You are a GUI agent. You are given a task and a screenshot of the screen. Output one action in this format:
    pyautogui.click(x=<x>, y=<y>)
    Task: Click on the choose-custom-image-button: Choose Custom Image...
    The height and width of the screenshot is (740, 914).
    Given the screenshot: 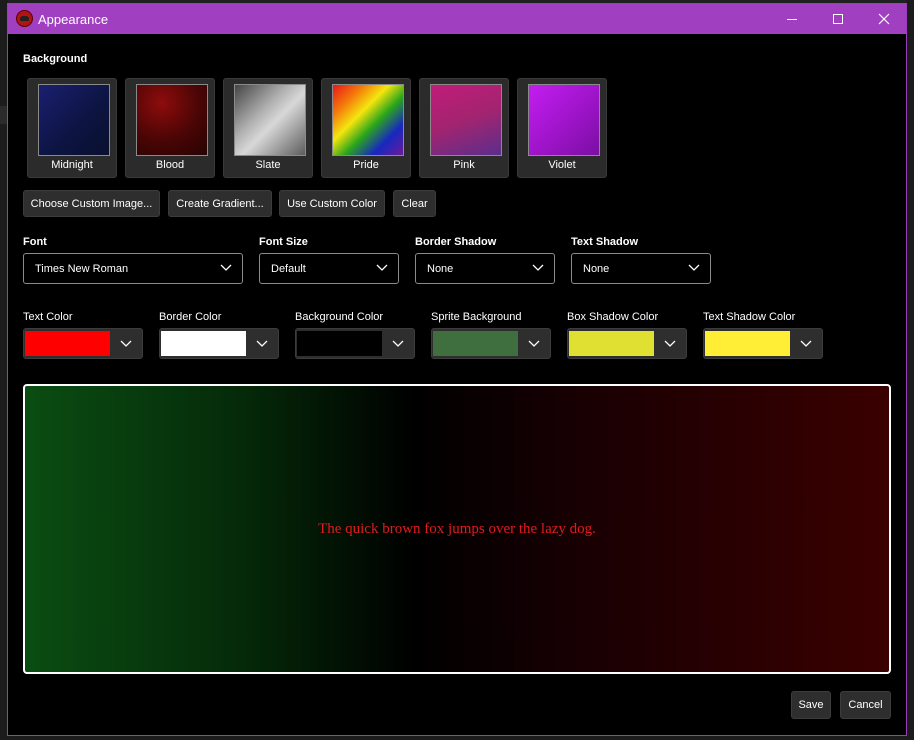 What is the action you would take?
    pyautogui.click(x=91, y=203)
    